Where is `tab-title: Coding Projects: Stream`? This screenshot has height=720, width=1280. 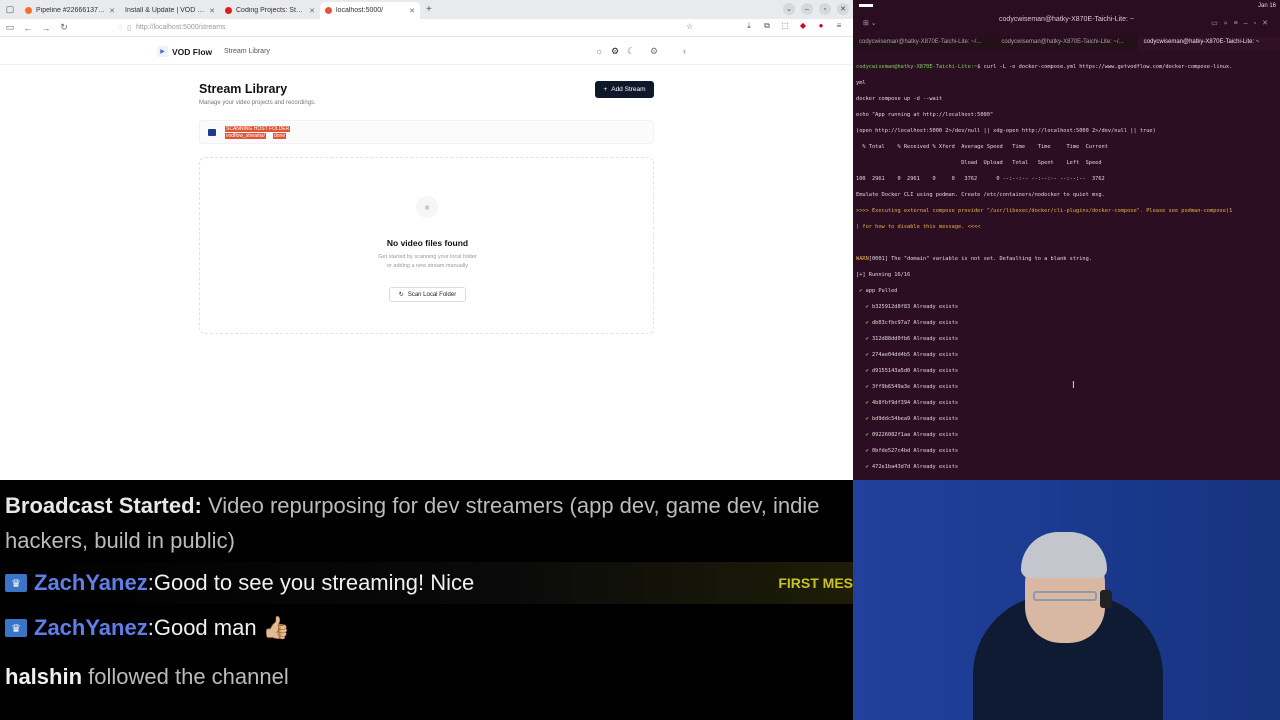 tab-title: Coding Projects: Stream is located at coordinates (271, 10).